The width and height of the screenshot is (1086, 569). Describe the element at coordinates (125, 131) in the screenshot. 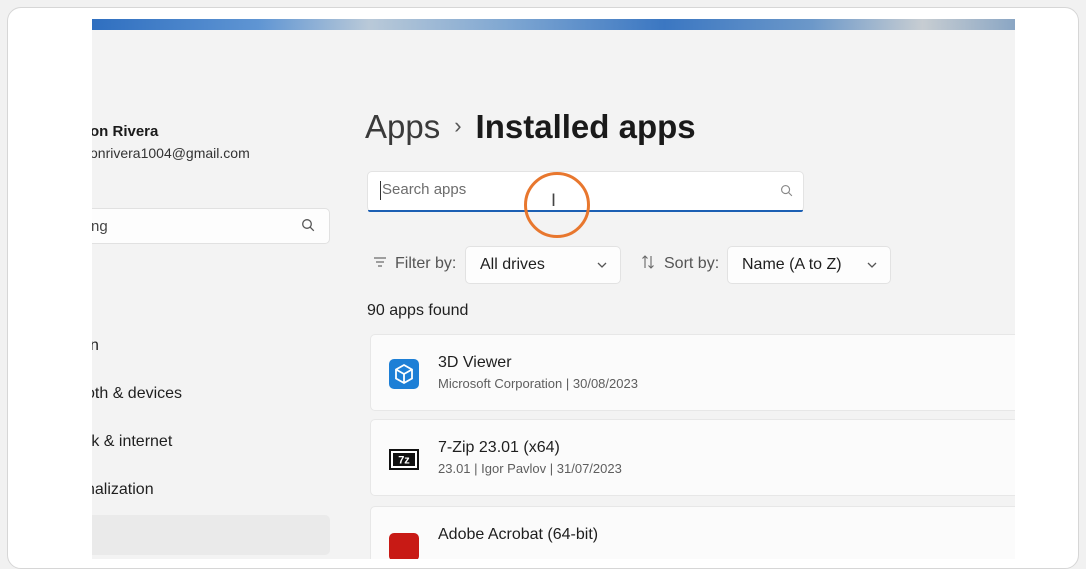

I see `account-name: on Rivera` at that location.